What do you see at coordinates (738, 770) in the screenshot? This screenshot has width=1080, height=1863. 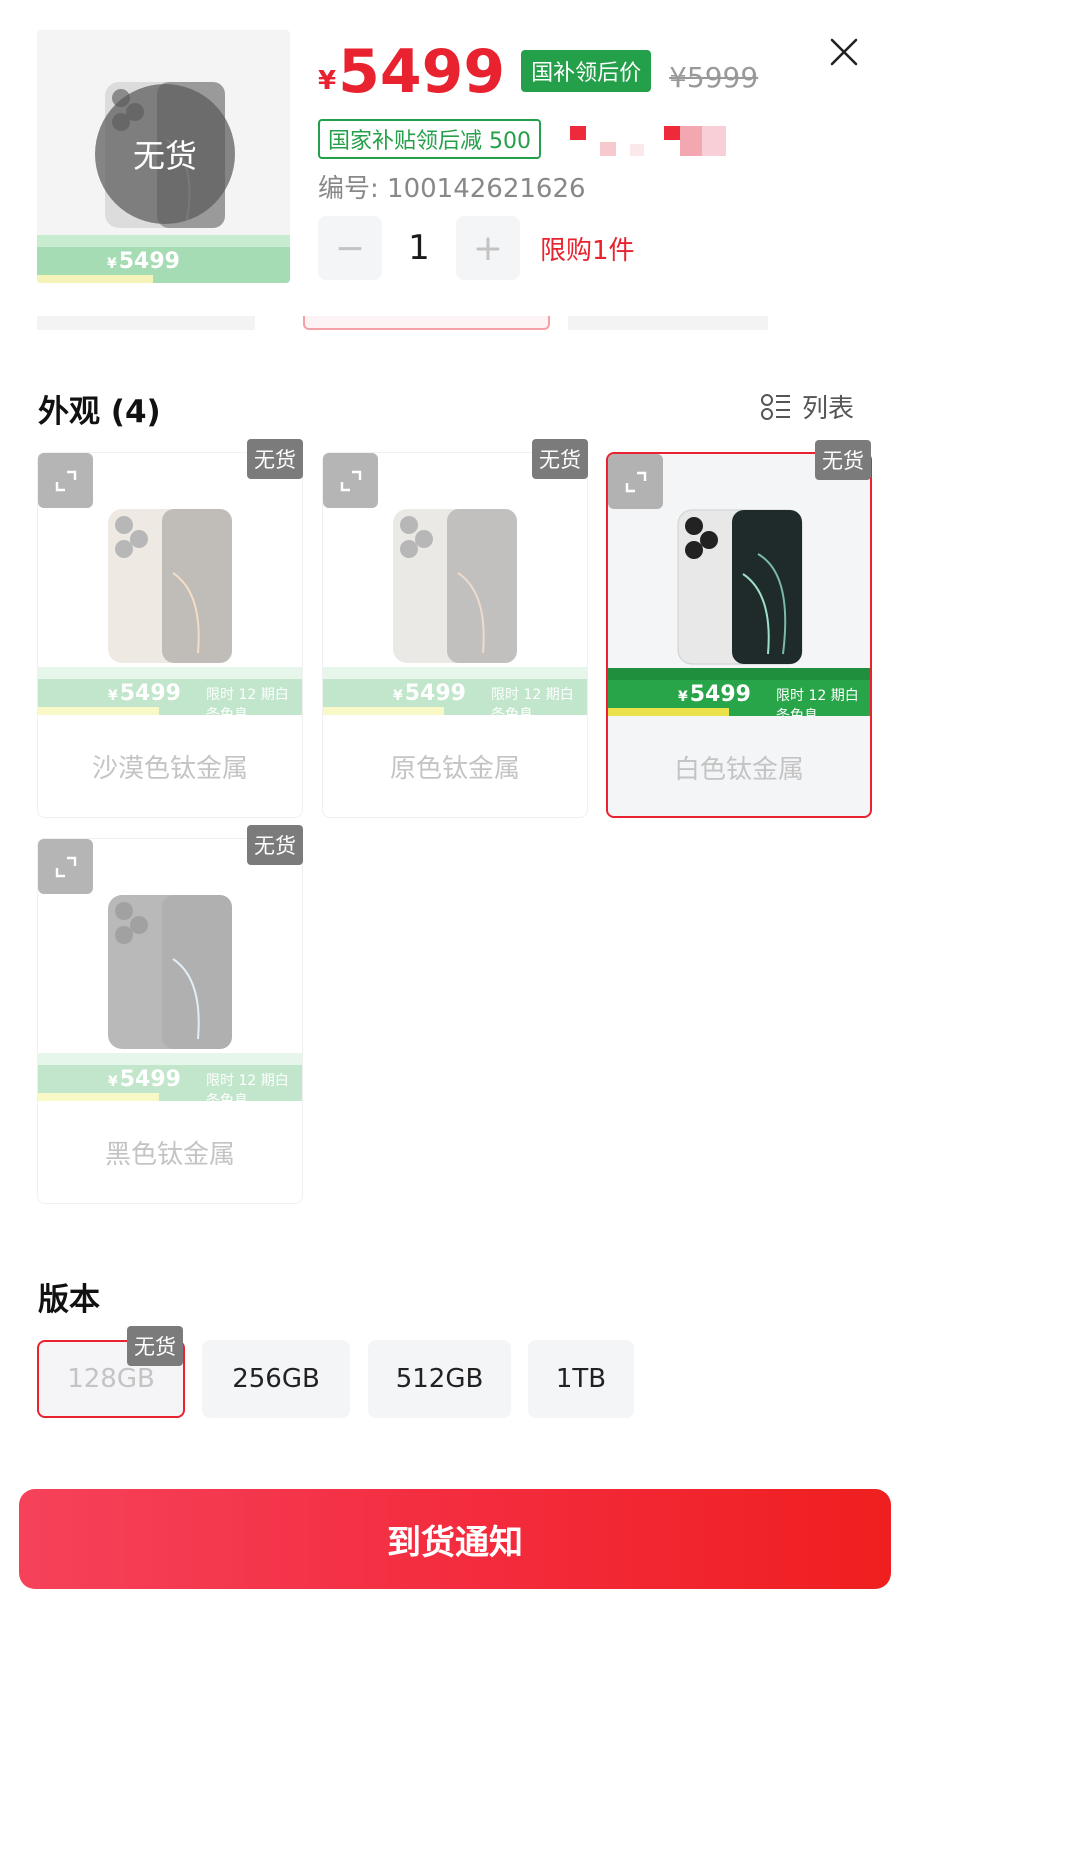 I see `color-label: 白色钛金属` at bounding box center [738, 770].